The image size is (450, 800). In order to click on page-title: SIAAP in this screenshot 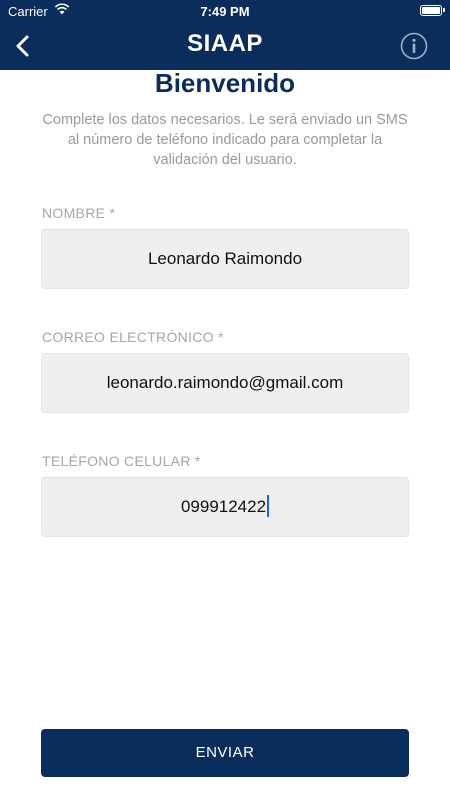, I will do `click(225, 43)`.